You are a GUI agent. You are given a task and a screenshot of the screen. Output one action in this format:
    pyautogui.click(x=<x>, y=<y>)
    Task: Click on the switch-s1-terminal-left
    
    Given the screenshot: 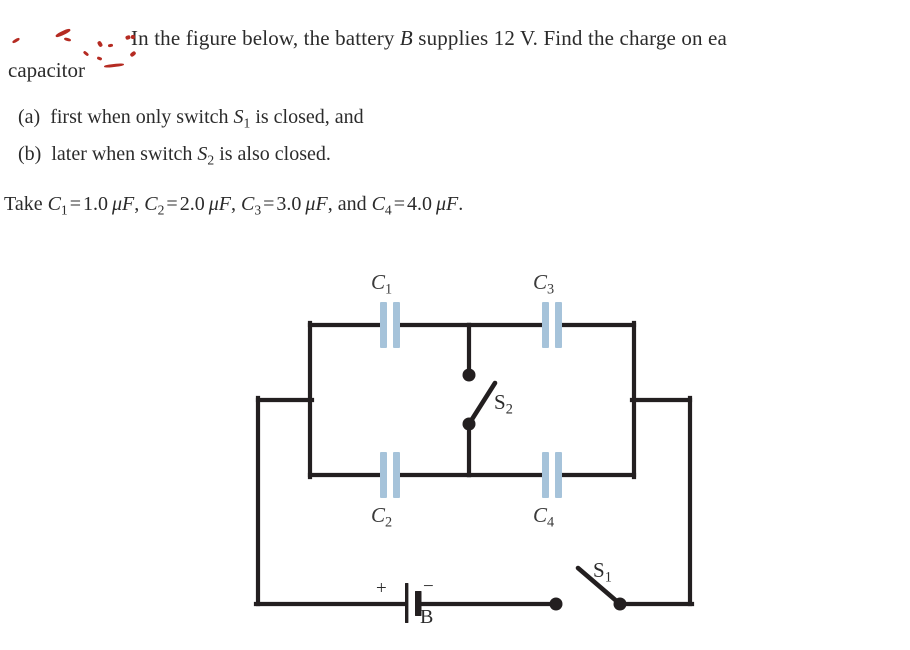 What is the action you would take?
    pyautogui.click(x=556, y=604)
    